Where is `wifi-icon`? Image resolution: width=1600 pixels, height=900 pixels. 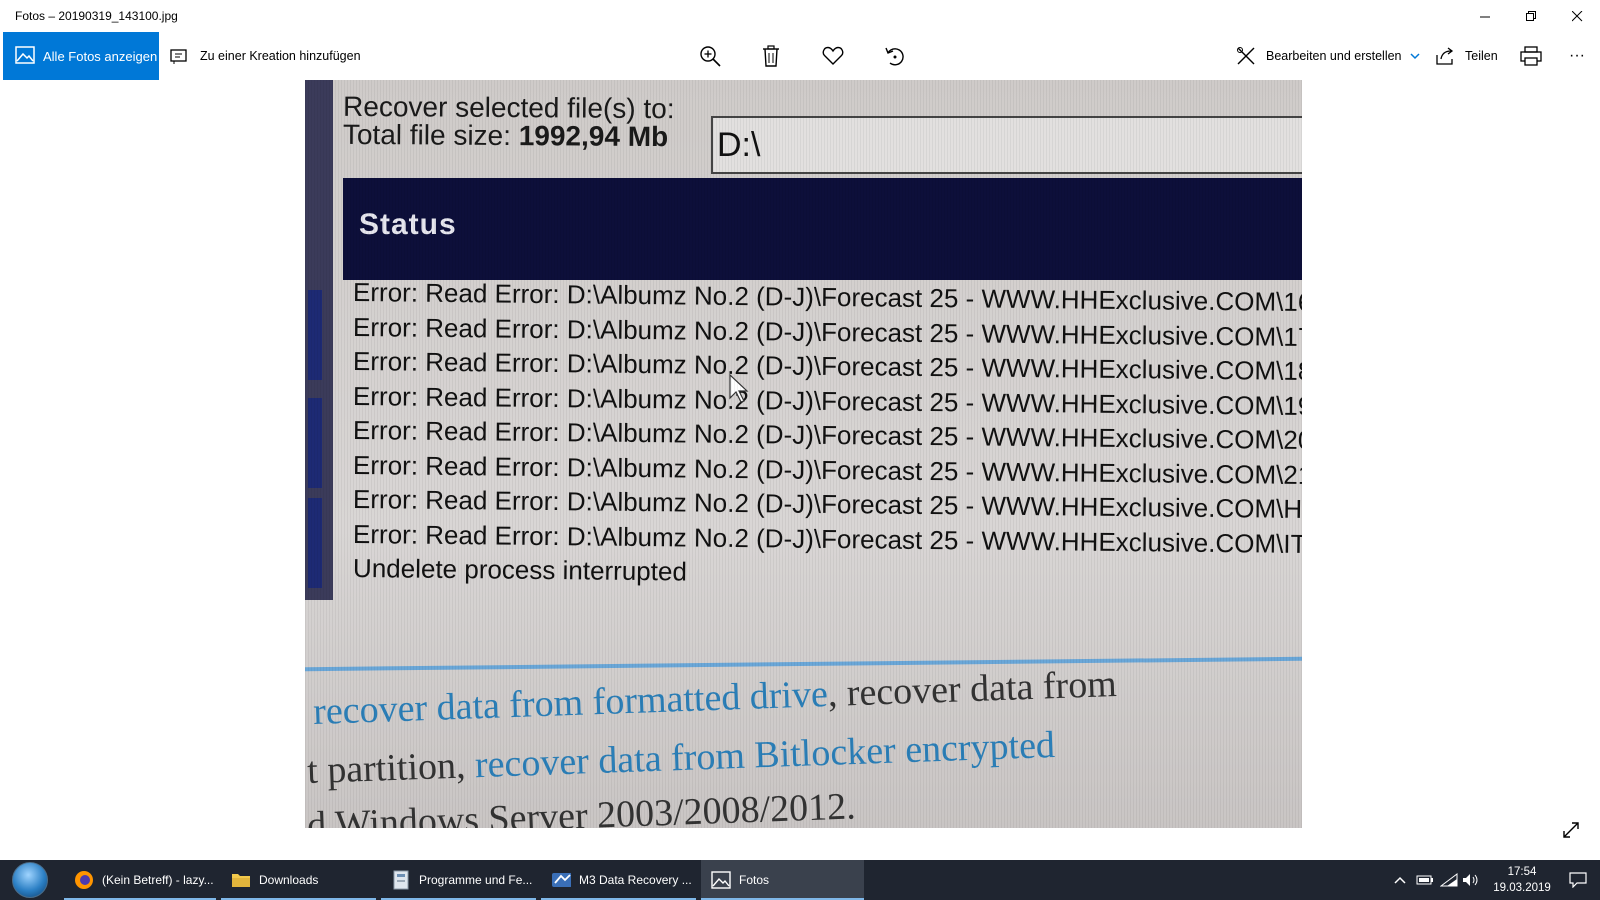
wifi-icon is located at coordinates (1449, 880).